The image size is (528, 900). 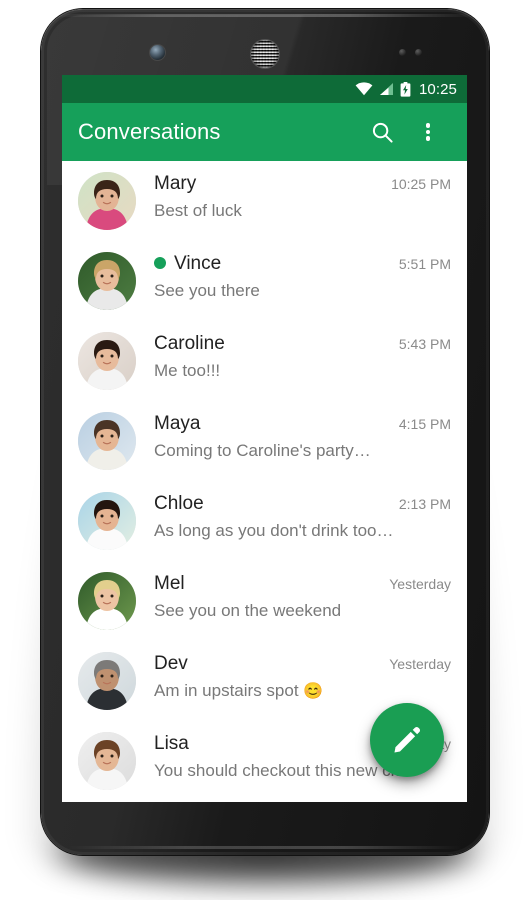 I want to click on message-preview: See you there, so click(x=302, y=291).